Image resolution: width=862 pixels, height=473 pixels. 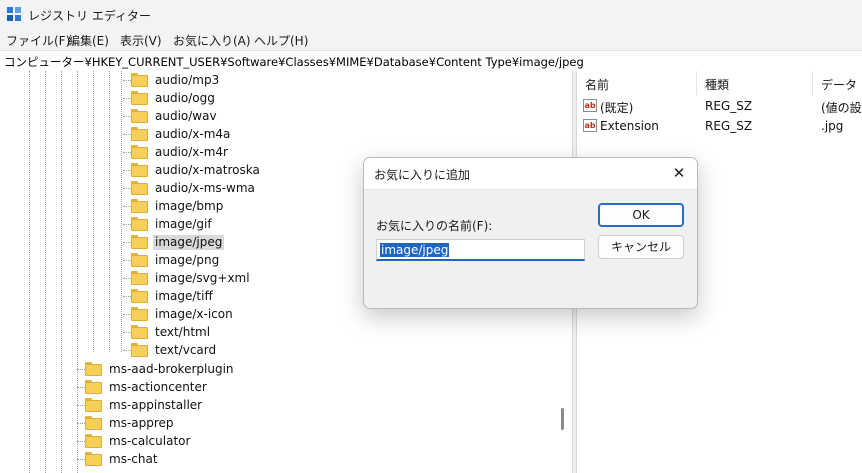 I want to click on value-data: .jpg, so click(x=832, y=126).